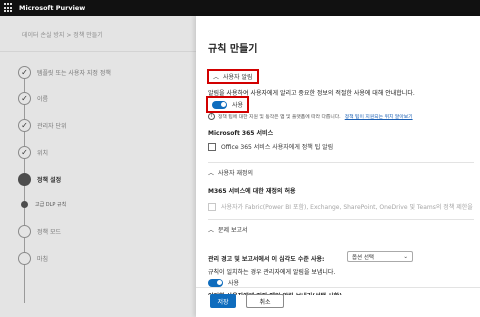 The height and width of the screenshot is (317, 480). What do you see at coordinates (33, 258) in the screenshot?
I see `wizard-step-finish: 마침` at bounding box center [33, 258].